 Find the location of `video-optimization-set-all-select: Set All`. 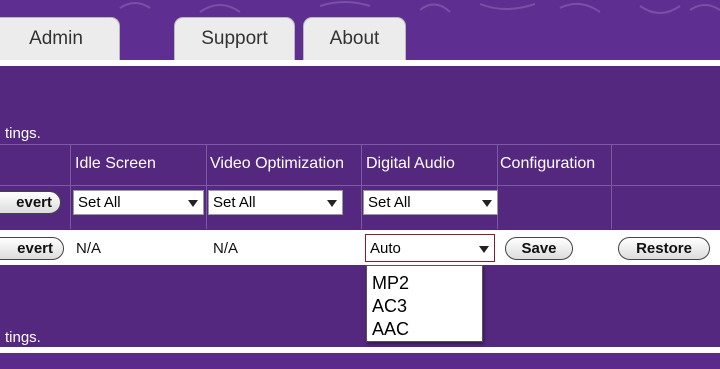

video-optimization-set-all-select: Set All is located at coordinates (275, 202).